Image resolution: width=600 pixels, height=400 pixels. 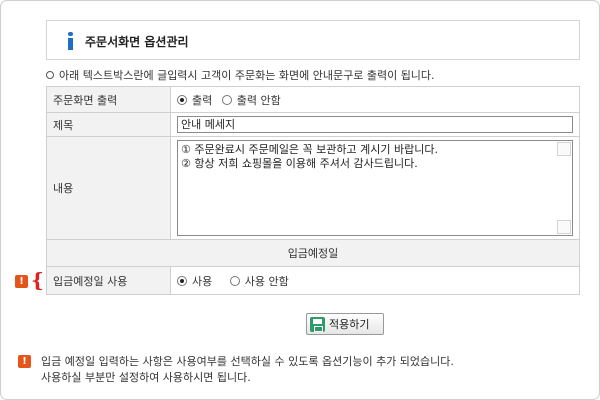 What do you see at coordinates (251, 100) in the screenshot?
I see `display-option-off: 출력 안함` at bounding box center [251, 100].